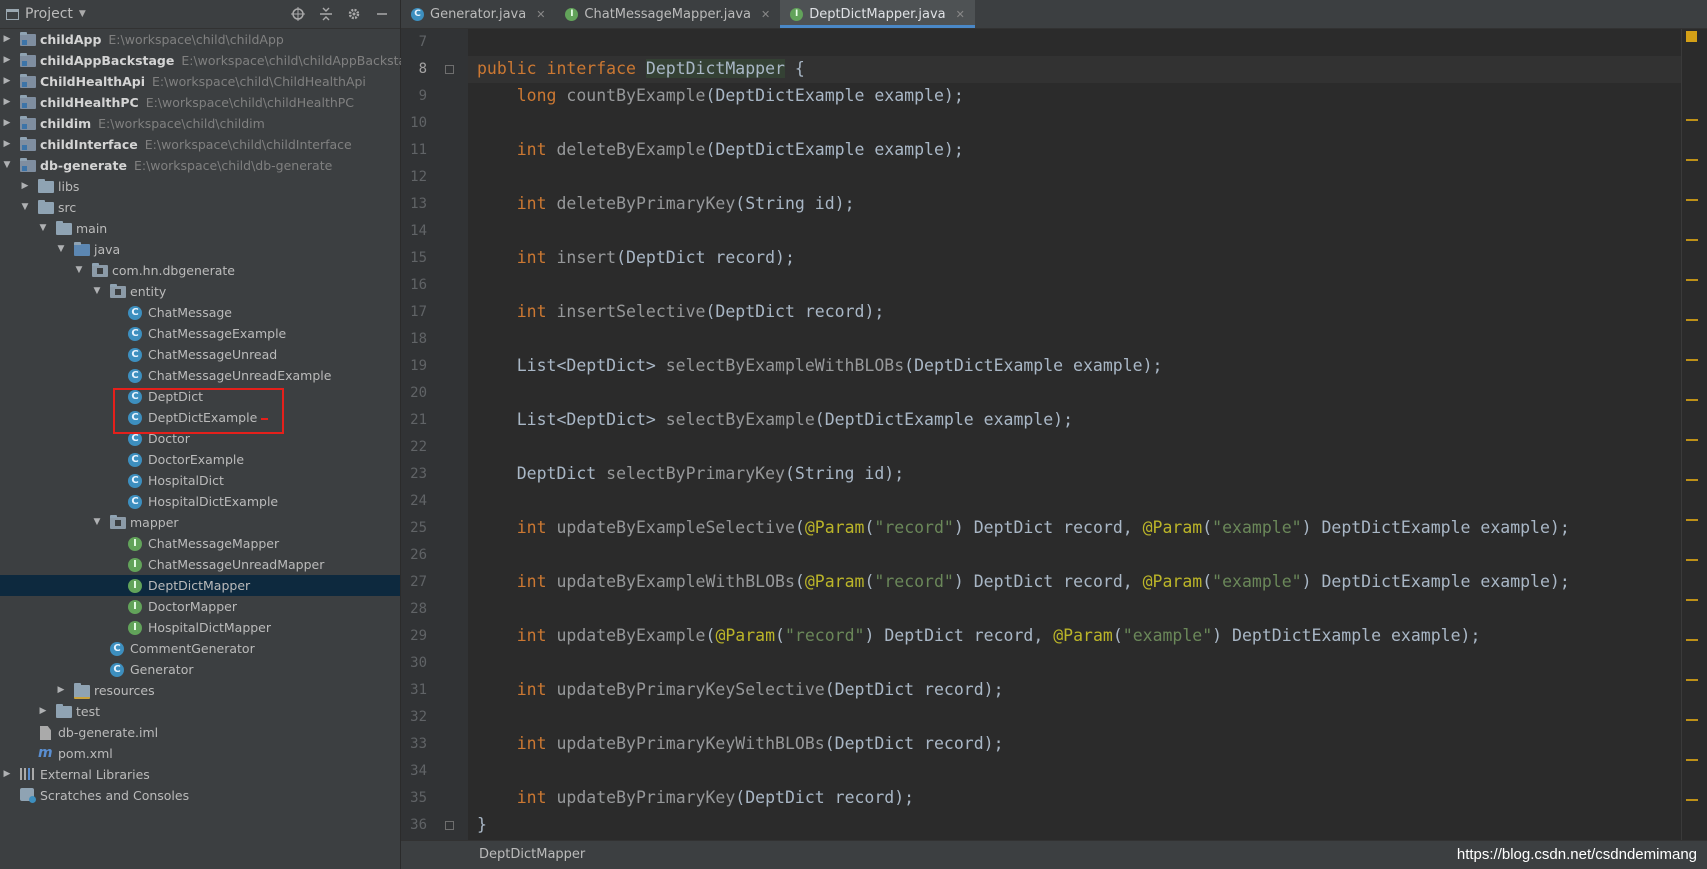 This screenshot has height=869, width=1707. I want to click on tree-item: C ChatMessageUnread, so click(200, 354).